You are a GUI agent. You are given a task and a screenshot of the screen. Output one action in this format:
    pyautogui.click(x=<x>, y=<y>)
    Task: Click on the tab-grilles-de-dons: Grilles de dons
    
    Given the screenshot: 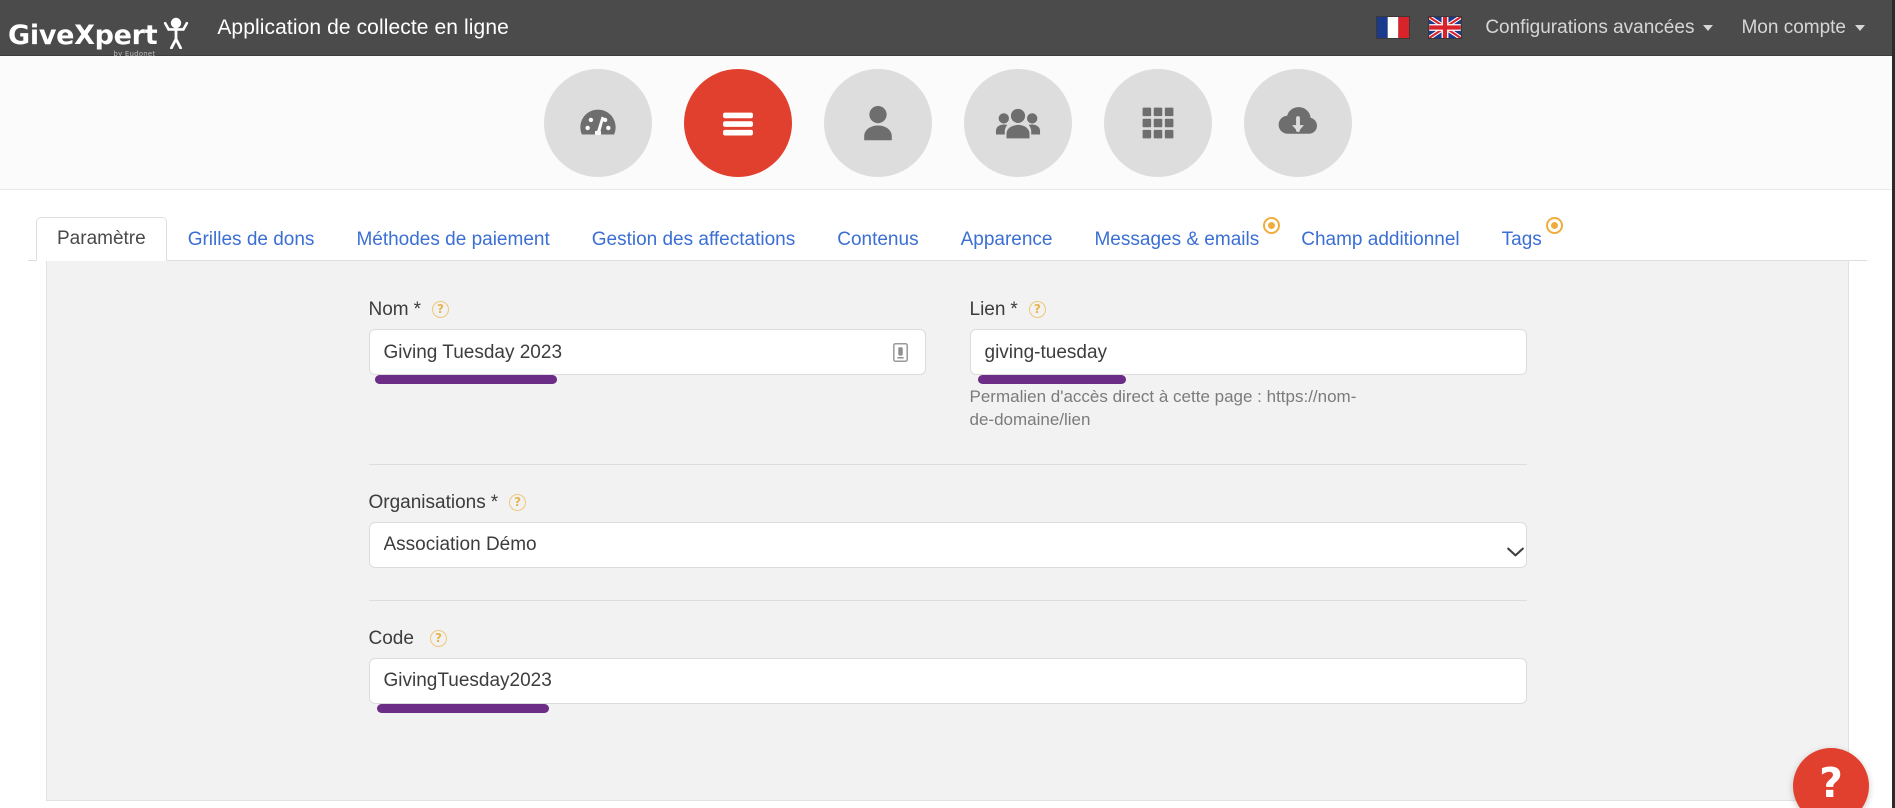 What is the action you would take?
    pyautogui.click(x=251, y=239)
    